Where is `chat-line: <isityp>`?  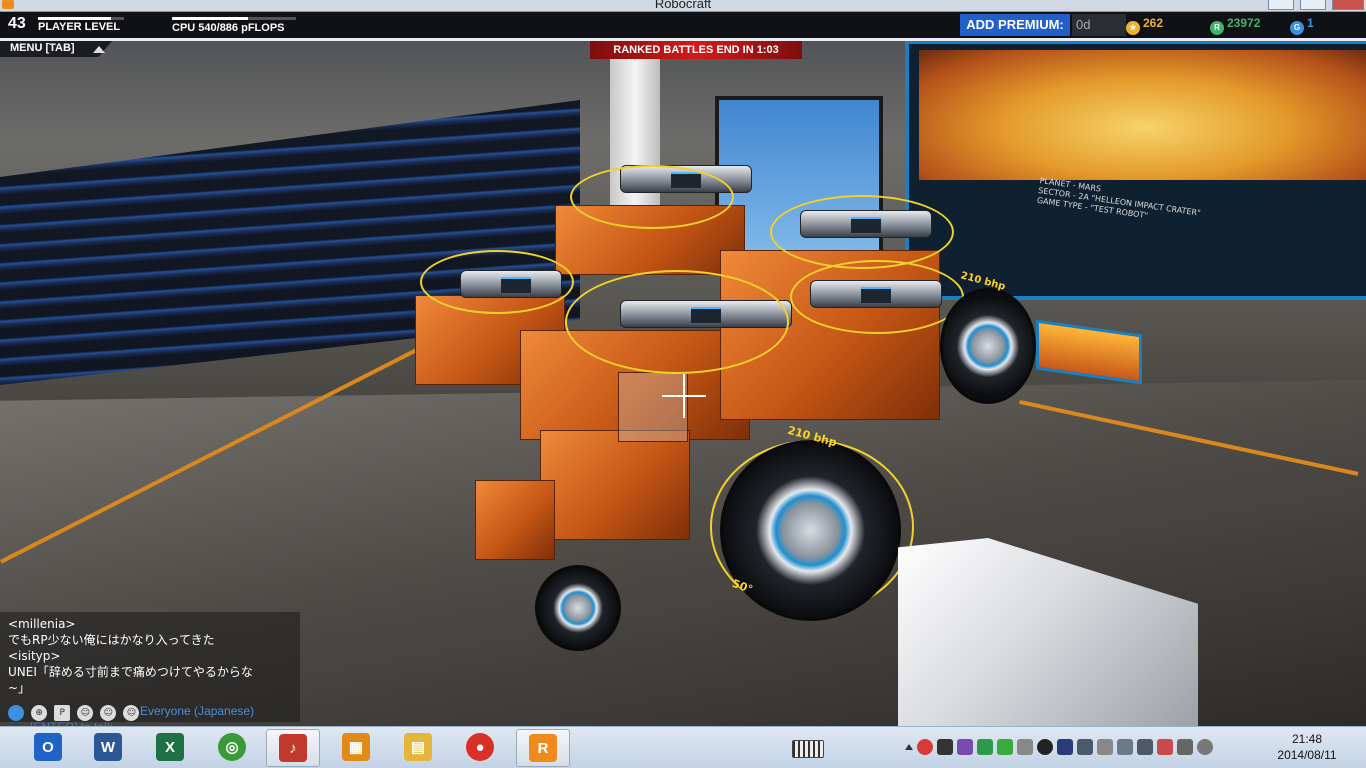 chat-line: <isityp> is located at coordinates (34, 656).